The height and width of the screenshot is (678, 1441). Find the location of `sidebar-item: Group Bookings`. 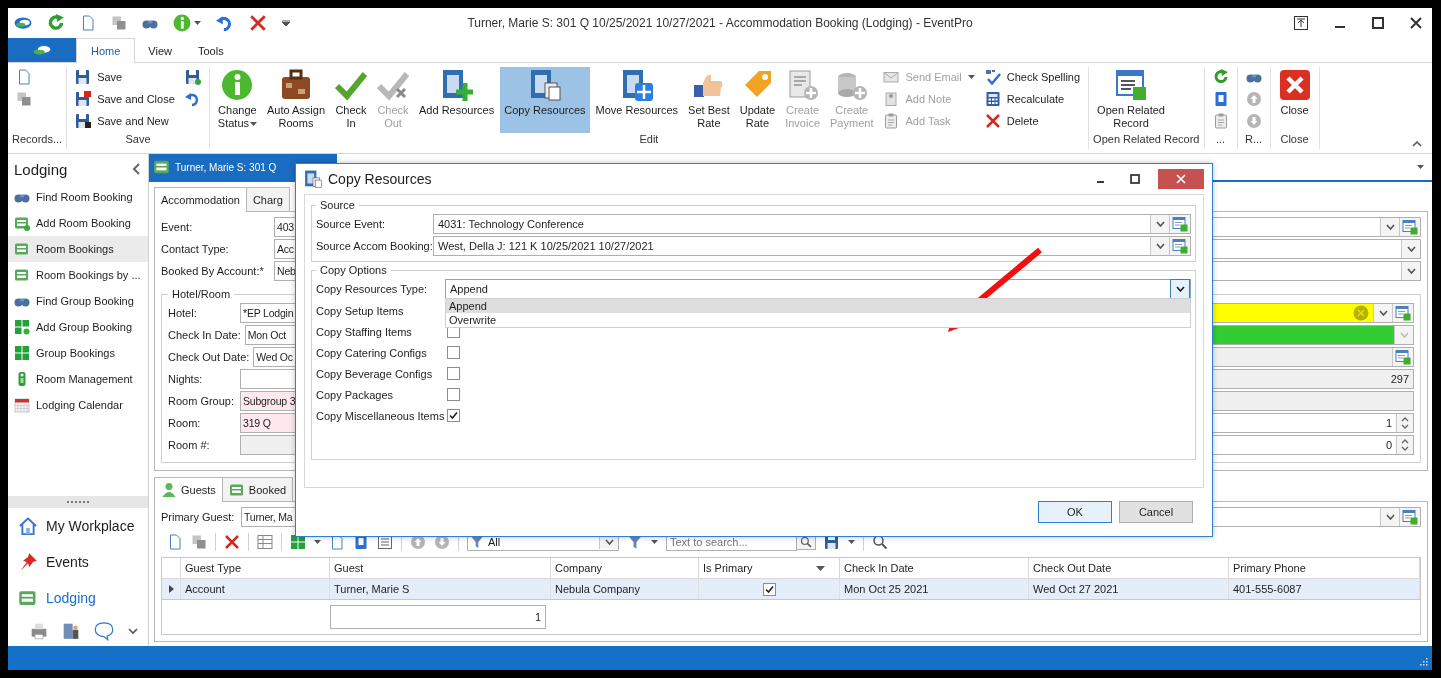

sidebar-item: Group Bookings is located at coordinates (78, 353).